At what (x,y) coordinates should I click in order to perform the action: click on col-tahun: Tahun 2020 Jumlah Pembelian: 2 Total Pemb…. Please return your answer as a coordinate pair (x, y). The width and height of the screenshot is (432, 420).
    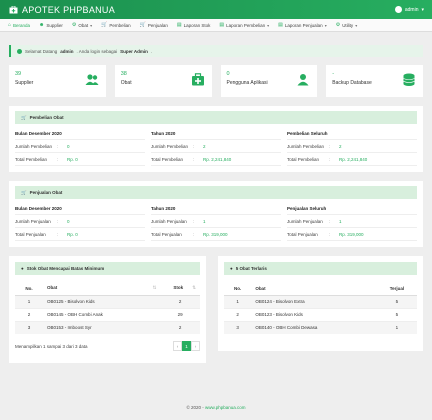
    Looking at the image, I should click on (216, 148).